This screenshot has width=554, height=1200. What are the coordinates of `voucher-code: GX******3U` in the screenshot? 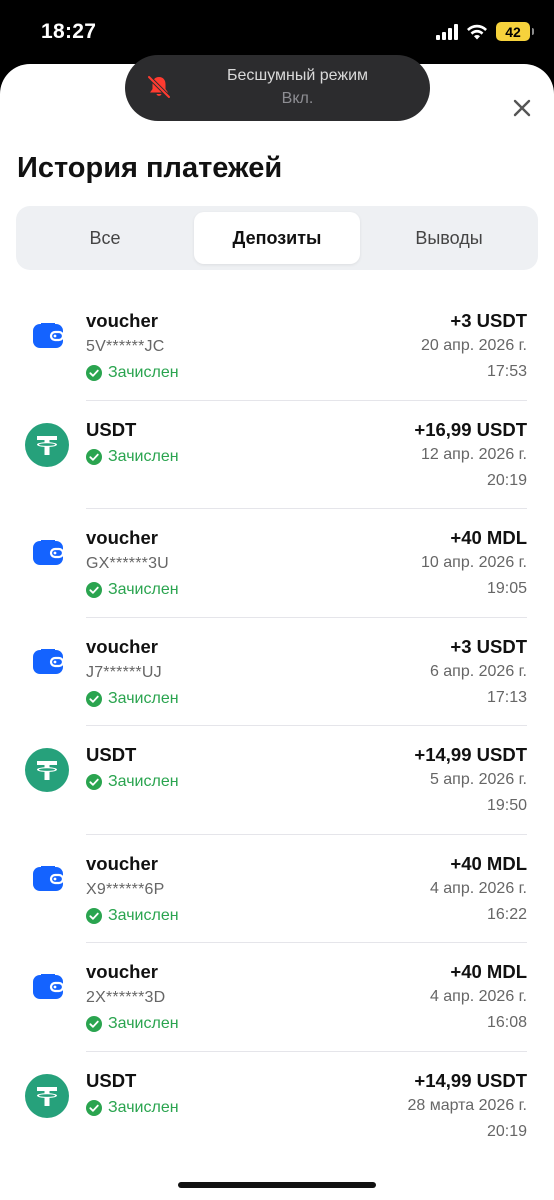 It's located at (127, 563).